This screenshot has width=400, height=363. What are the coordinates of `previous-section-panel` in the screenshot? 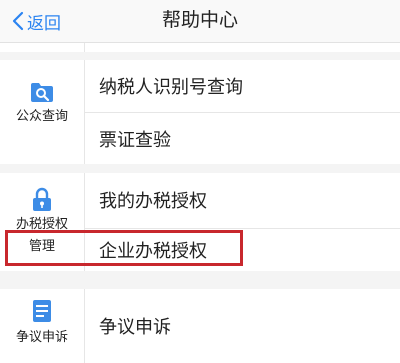 It's located at (200, 47).